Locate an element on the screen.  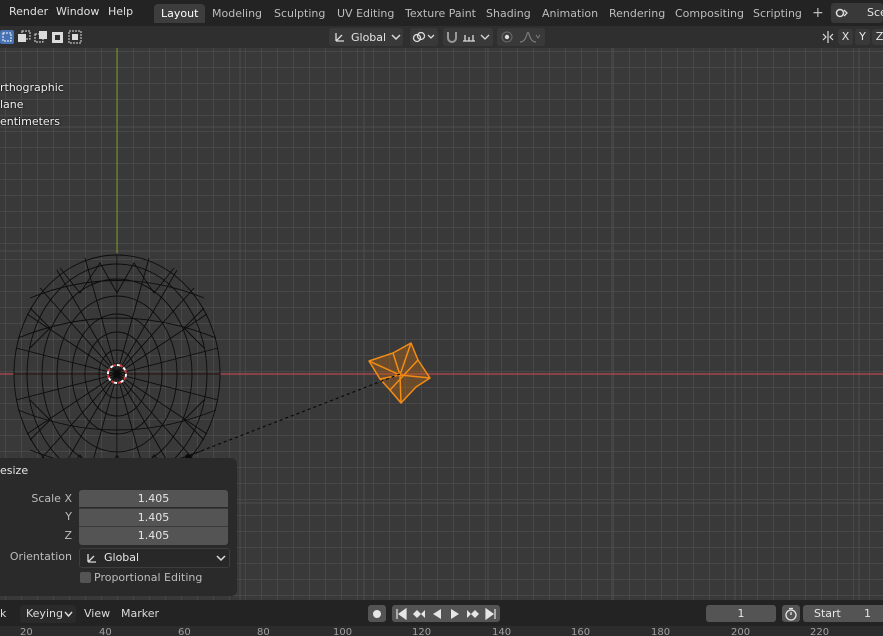
units-label: entimeters is located at coordinates (30, 121).